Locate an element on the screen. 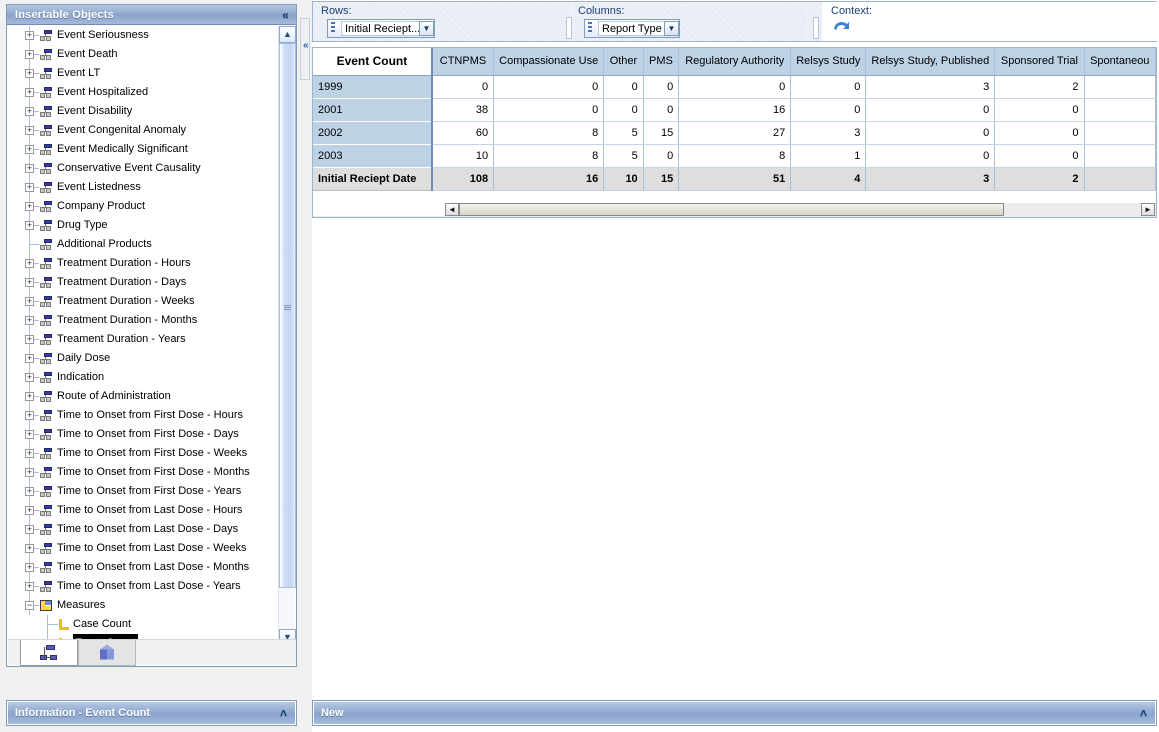 Image resolution: width=1159 pixels, height=732 pixels. grid-column-header: PMS is located at coordinates (661, 62).